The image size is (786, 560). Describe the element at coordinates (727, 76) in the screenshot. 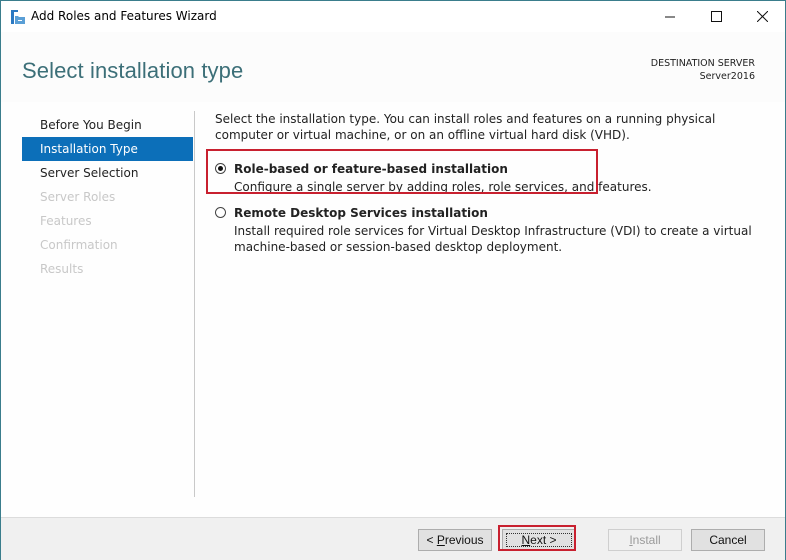

I see `destination-server-name: Server2016` at that location.